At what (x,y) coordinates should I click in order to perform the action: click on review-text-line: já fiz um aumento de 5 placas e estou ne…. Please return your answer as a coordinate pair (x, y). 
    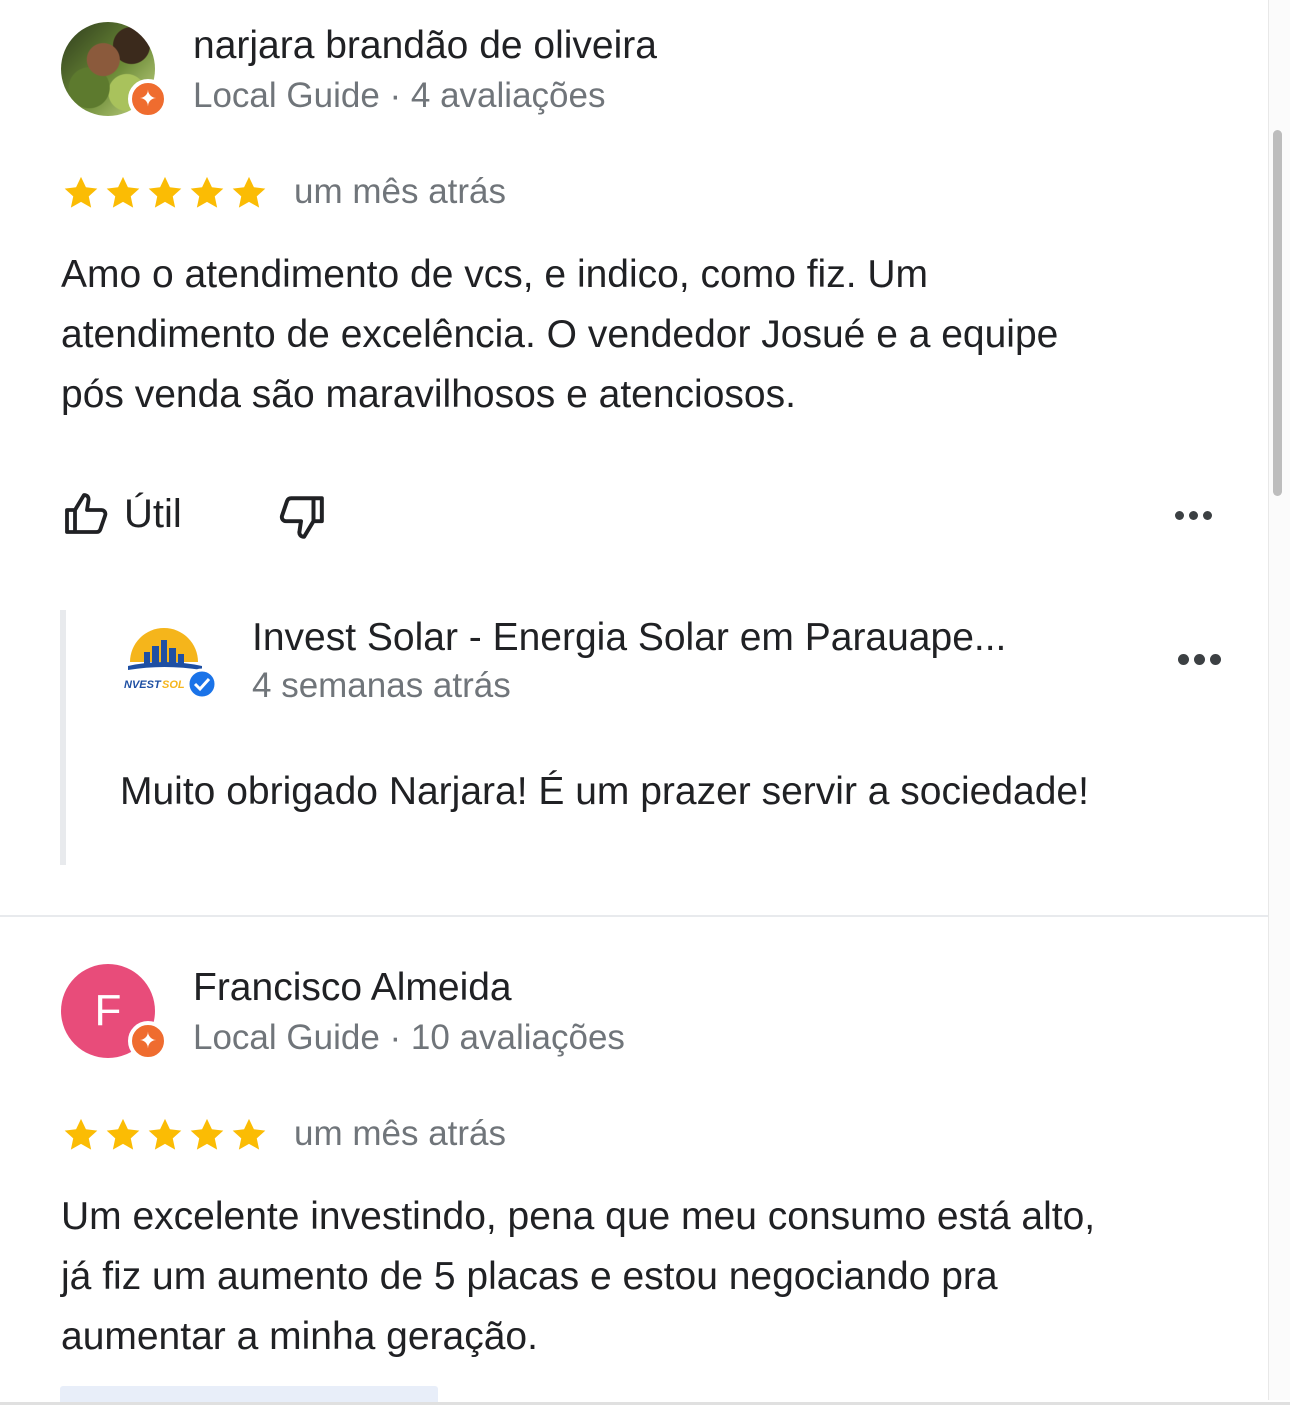
    Looking at the image, I should click on (529, 1276).